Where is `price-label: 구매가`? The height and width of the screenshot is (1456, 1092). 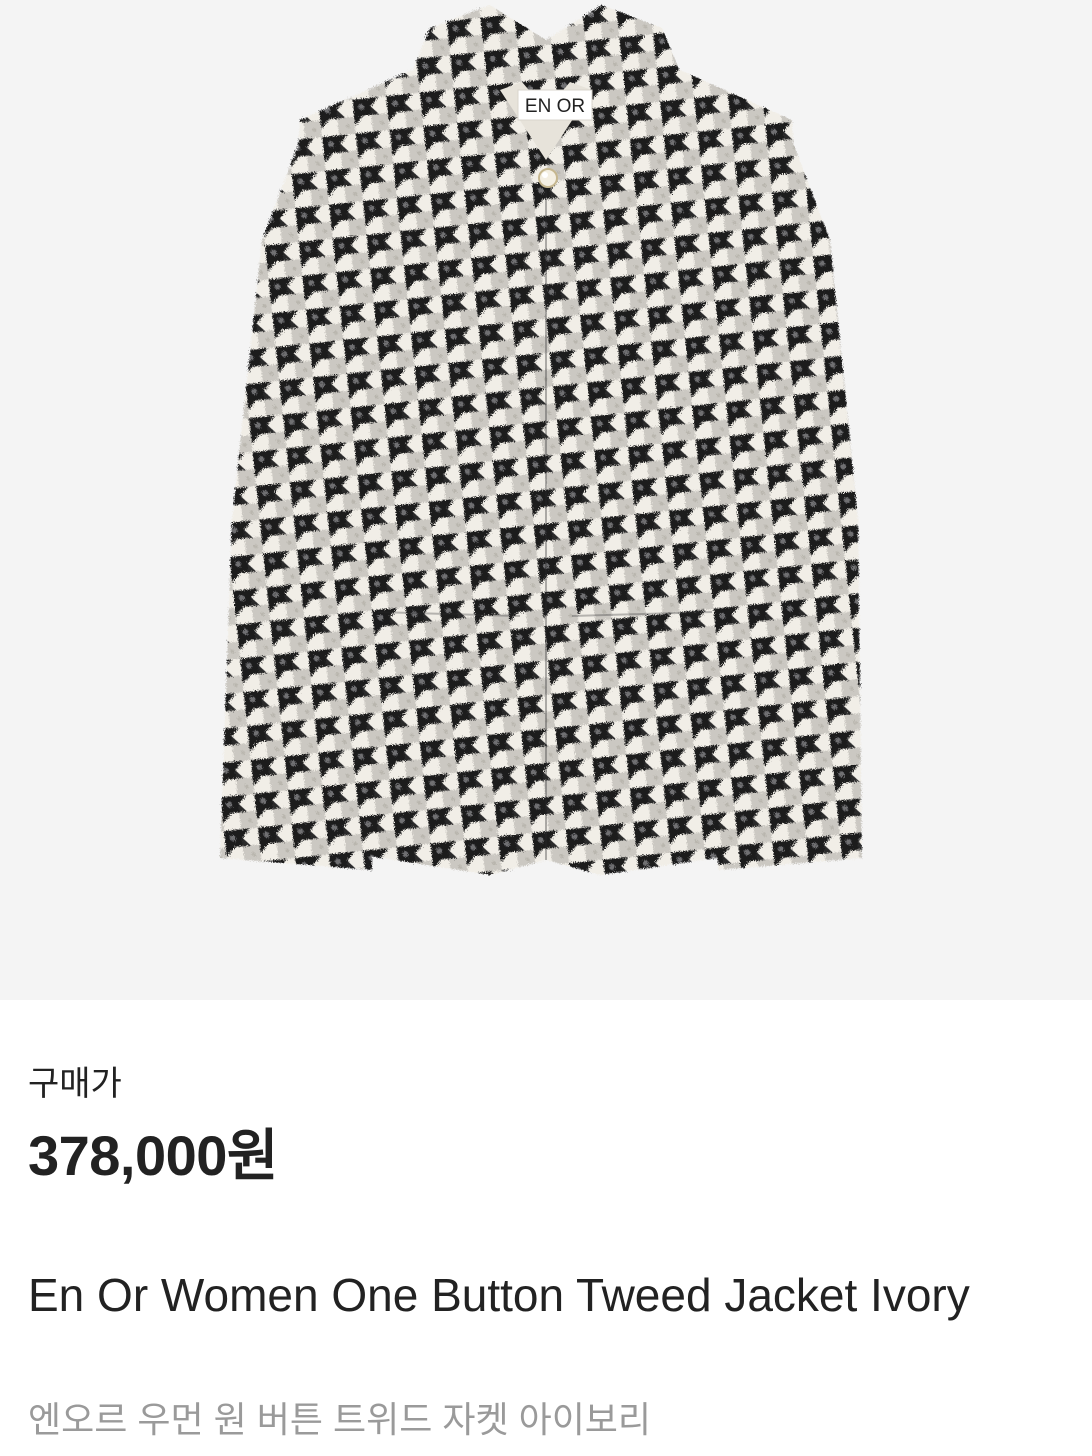
price-label: 구매가 is located at coordinates (75, 1084).